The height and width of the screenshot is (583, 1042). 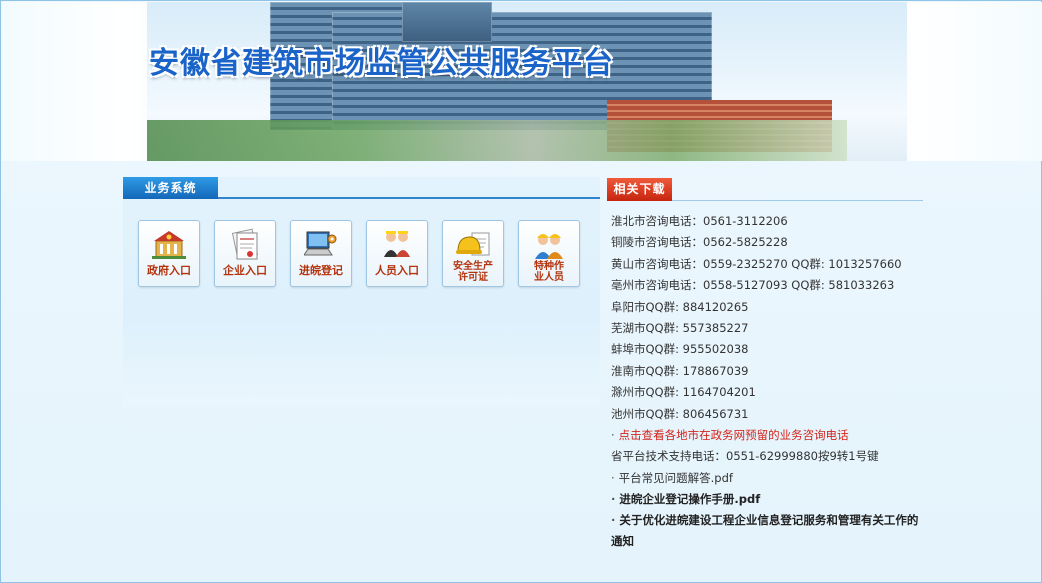 What do you see at coordinates (549, 244) in the screenshot?
I see `workers-icon` at bounding box center [549, 244].